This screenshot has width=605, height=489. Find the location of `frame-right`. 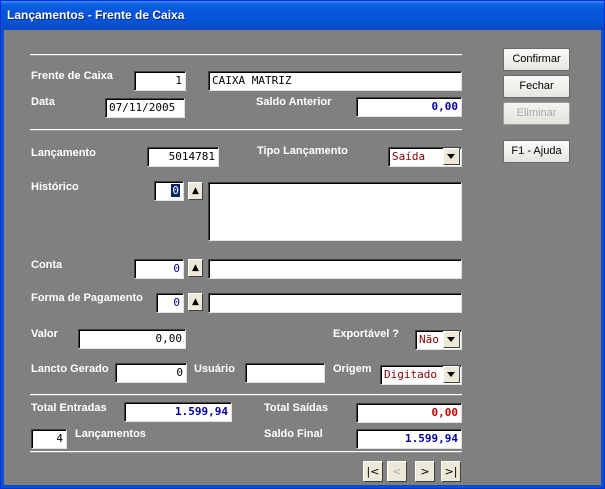

frame-right is located at coordinates (602, 259).